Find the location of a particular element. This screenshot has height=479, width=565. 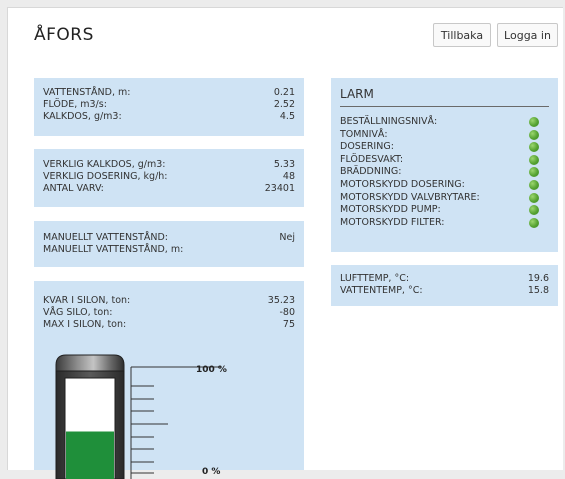

flow-row: FLÖDE, m3/s: 2.52 is located at coordinates (169, 105).